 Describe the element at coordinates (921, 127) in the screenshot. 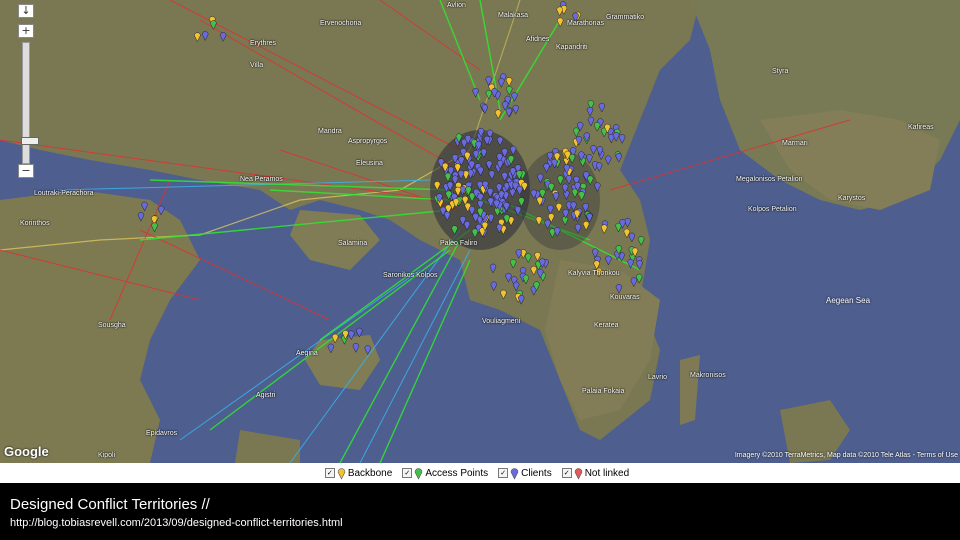

I see `place-label: Kafireas` at that location.